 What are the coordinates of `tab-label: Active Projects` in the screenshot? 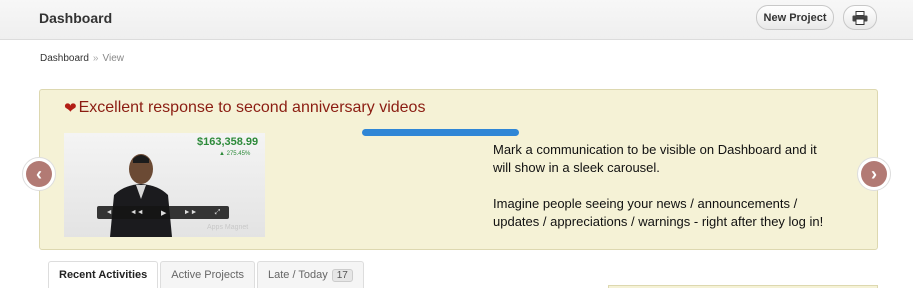 It's located at (207, 275).